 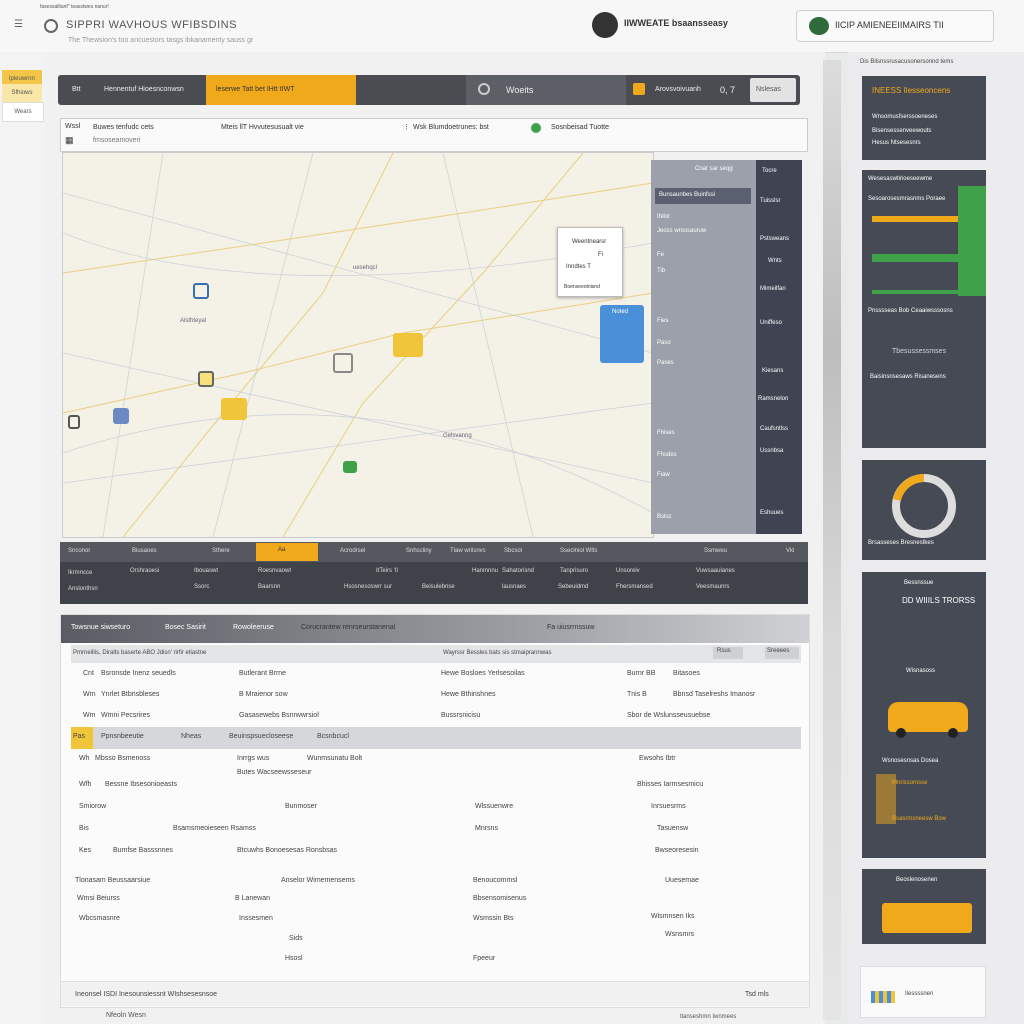 I want to click on slide-item: Paso, so click(x=664, y=343).